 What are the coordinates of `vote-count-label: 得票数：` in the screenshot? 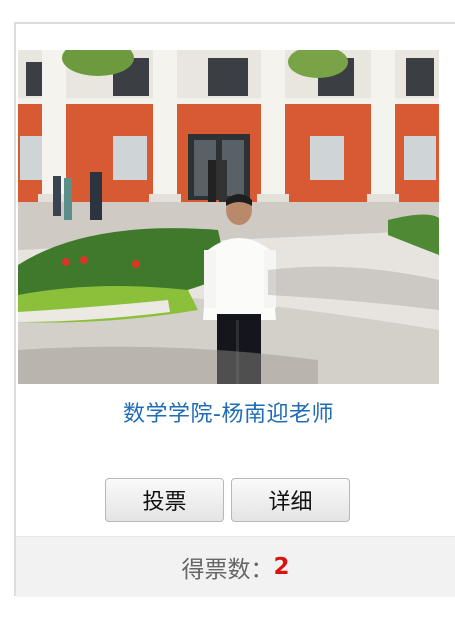 It's located at (227, 570).